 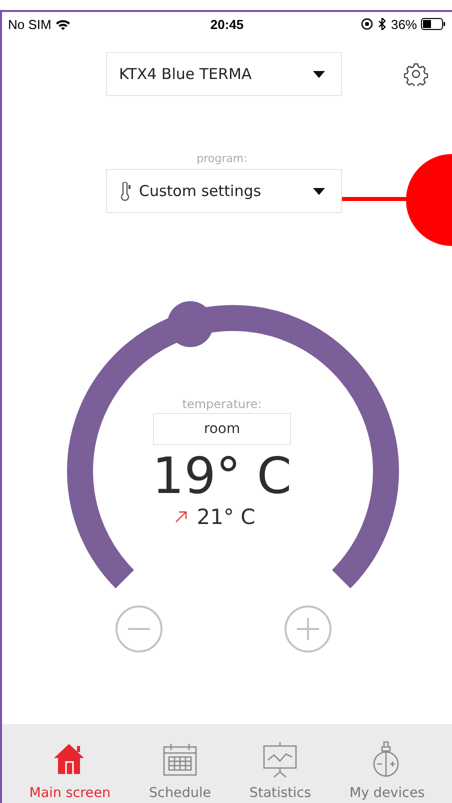 I want to click on clock-text: 20:45, so click(x=227, y=24).